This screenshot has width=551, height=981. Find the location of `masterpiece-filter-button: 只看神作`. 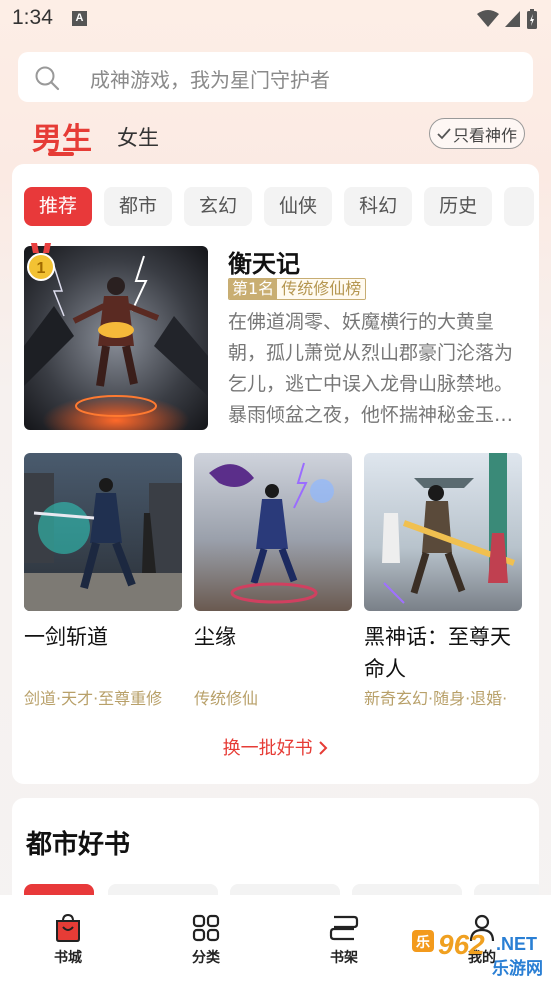

masterpiece-filter-button: 只看神作 is located at coordinates (477, 133).